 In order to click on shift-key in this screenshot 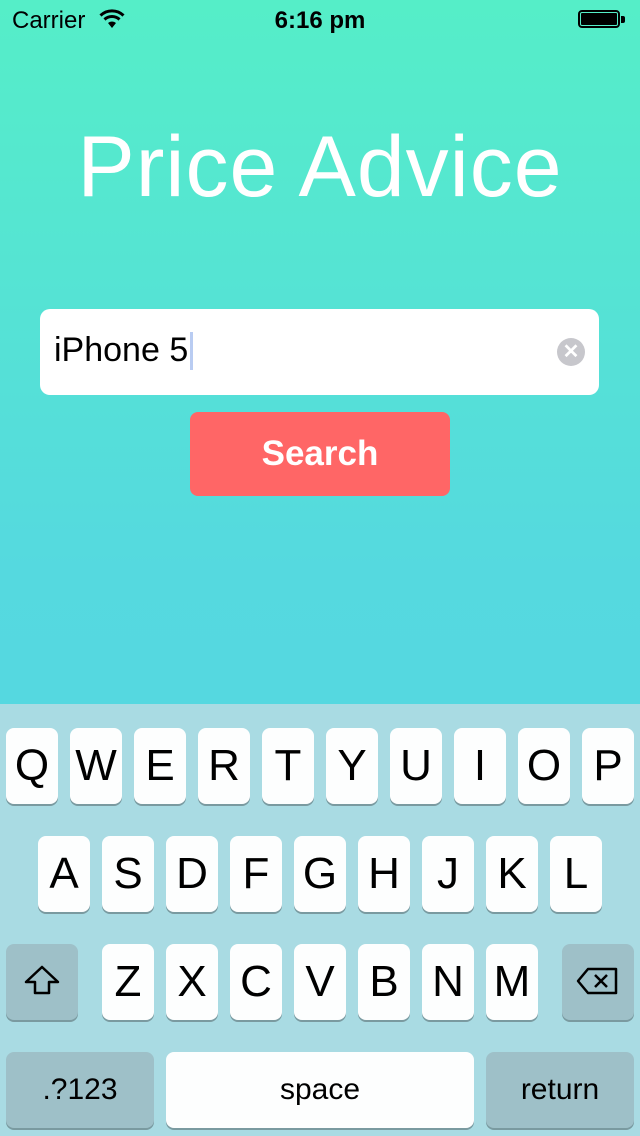, I will do `click(42, 982)`.